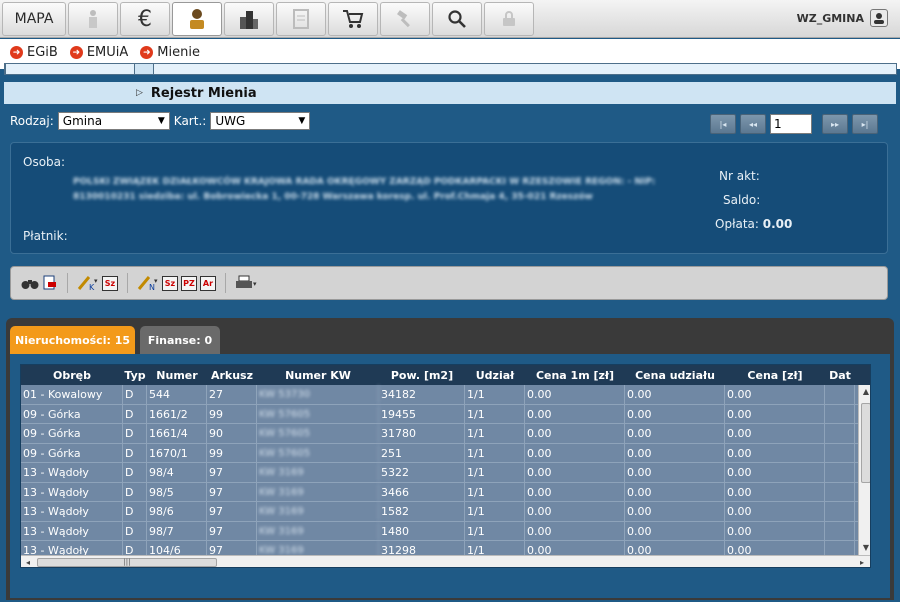 The width and height of the screenshot is (900, 602). Describe the element at coordinates (842, 18) in the screenshot. I see `user-info: WZ_GMINA` at that location.